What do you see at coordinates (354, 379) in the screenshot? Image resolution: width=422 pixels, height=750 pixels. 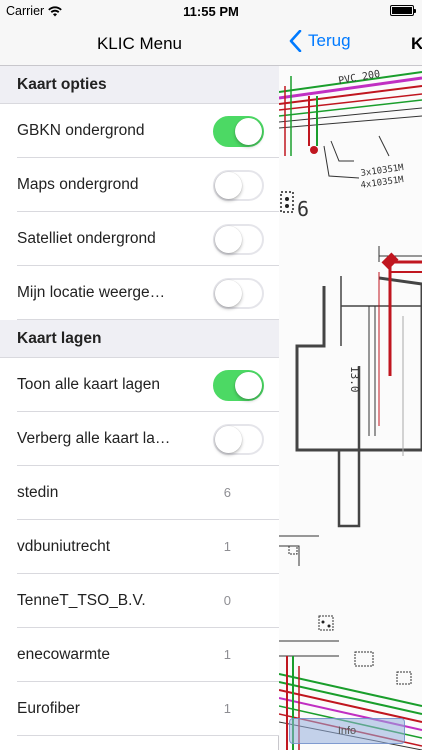 I see `map-label-dimension: 13.0` at bounding box center [354, 379].